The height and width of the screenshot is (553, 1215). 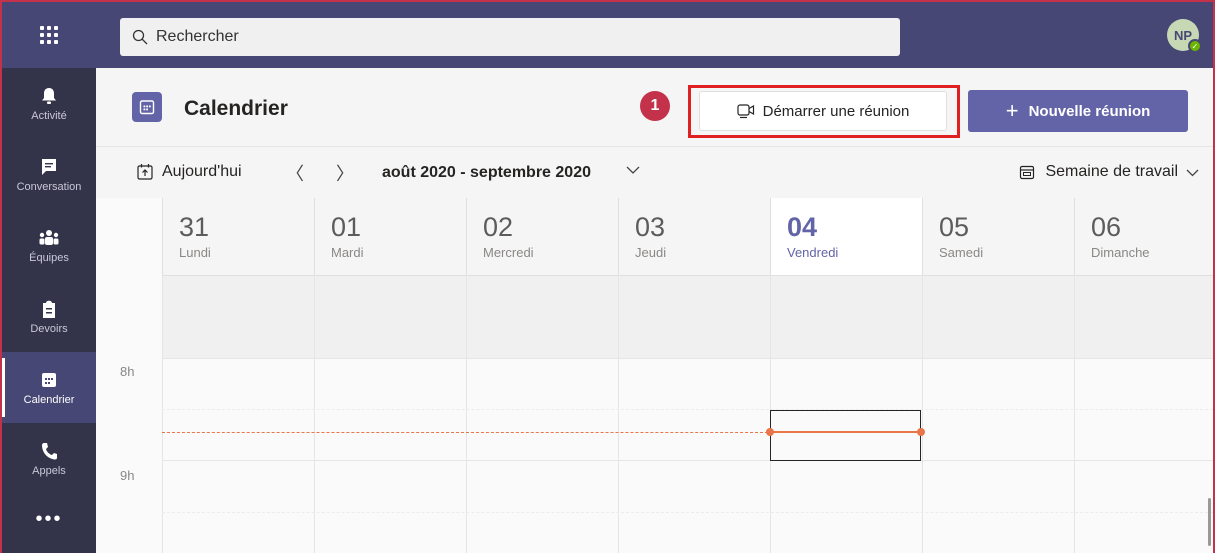 I want to click on day-header-friday: 04 Vendredi, so click(x=846, y=236).